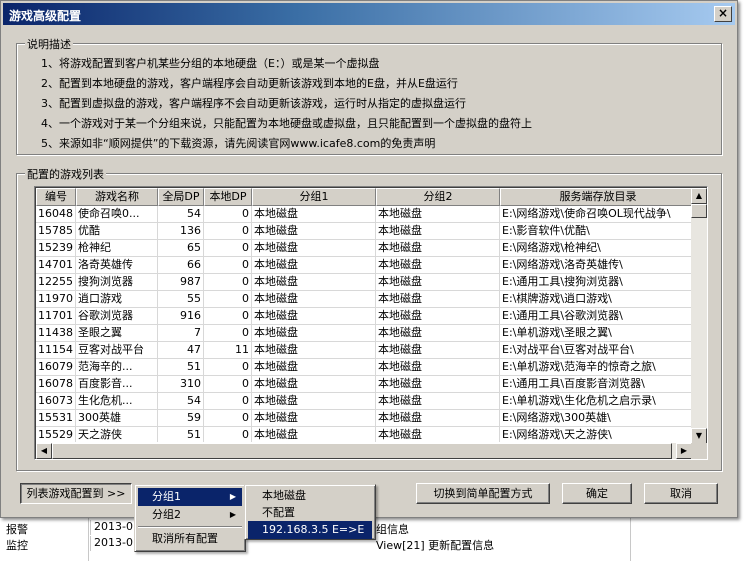  What do you see at coordinates (44, 451) in the screenshot?
I see `scroll-left-icon: ◀` at bounding box center [44, 451].